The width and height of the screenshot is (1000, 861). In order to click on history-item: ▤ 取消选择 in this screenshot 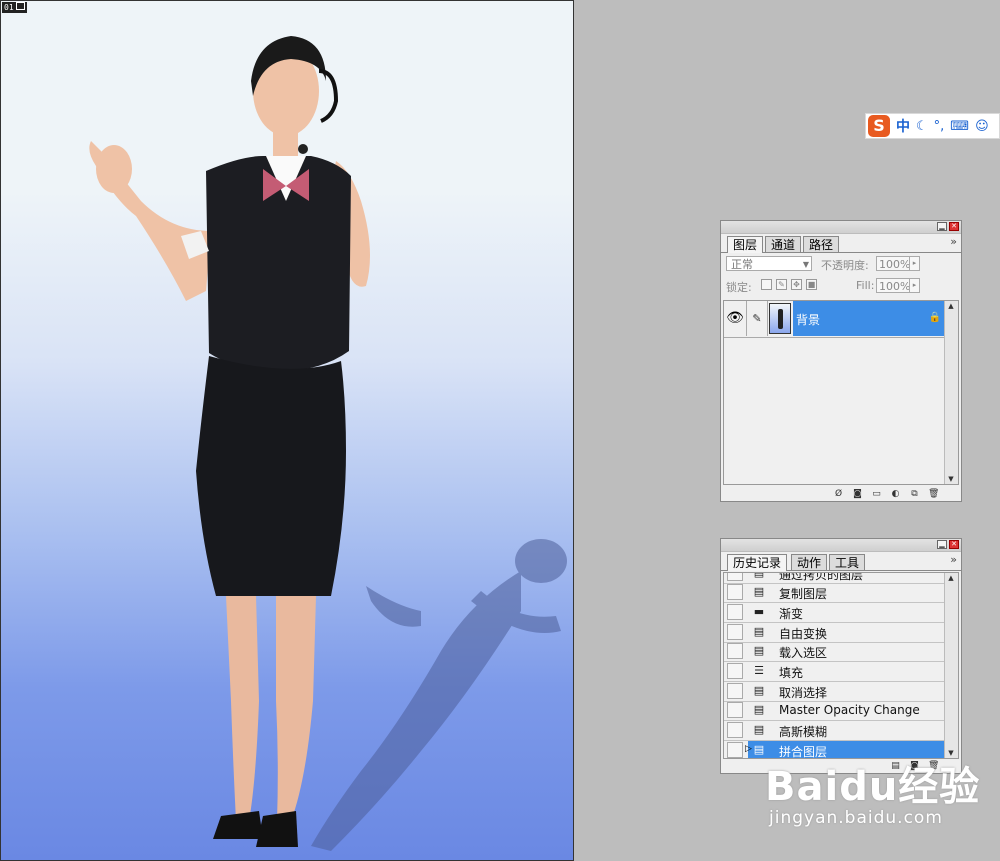, I will do `click(834, 692)`.